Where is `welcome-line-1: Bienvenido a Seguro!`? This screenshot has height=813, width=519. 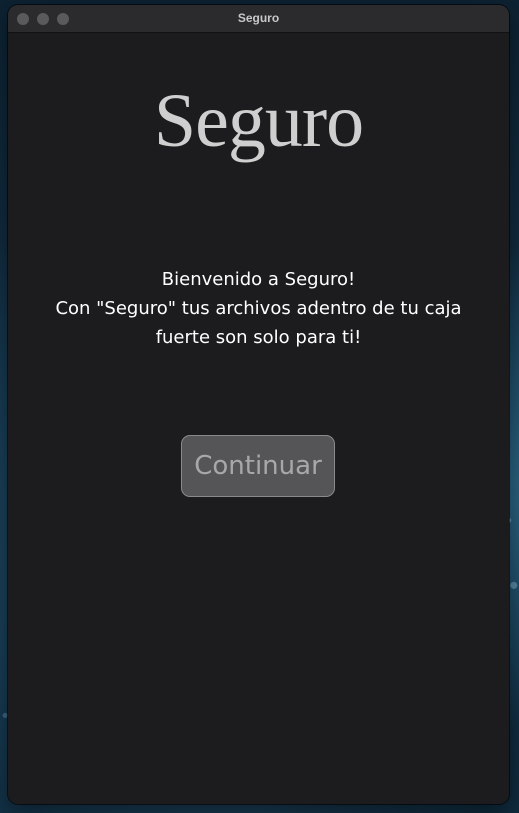 welcome-line-1: Bienvenido a Seguro! is located at coordinates (258, 279).